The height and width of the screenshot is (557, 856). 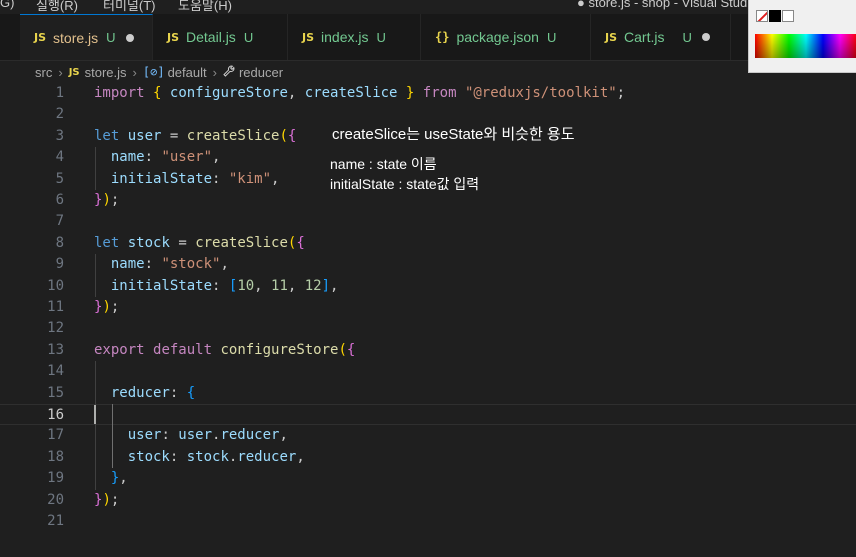 What do you see at coordinates (59, 242) in the screenshot?
I see `line-number: 8` at bounding box center [59, 242].